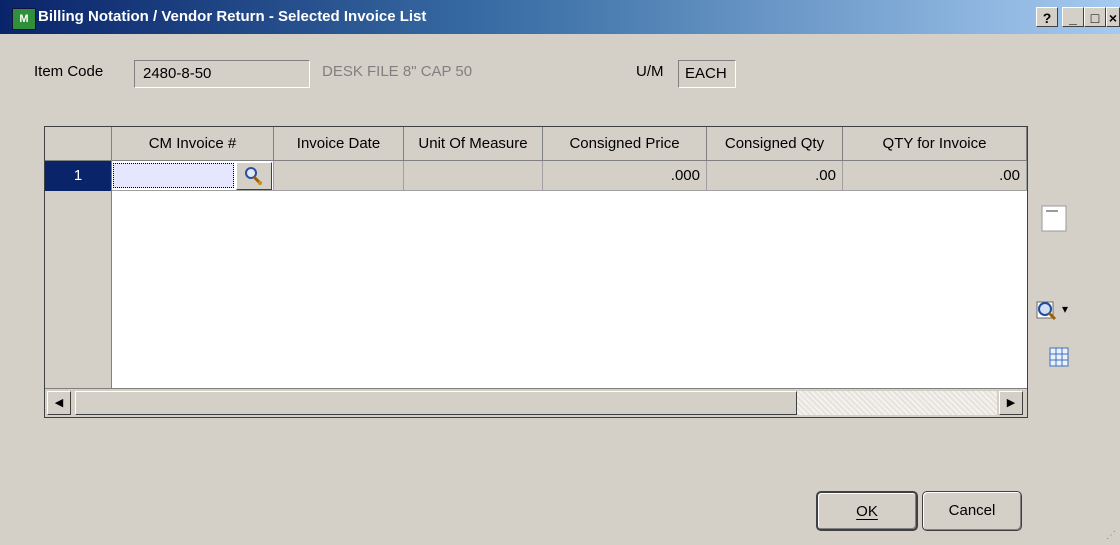 The image size is (1120, 545). I want to click on col-header-qty-for-invoice: QTY for Invoice, so click(935, 144).